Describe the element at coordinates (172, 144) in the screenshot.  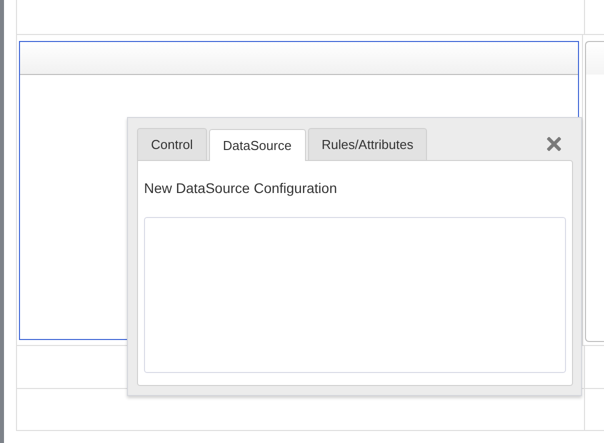
I see `tab: Control` at that location.